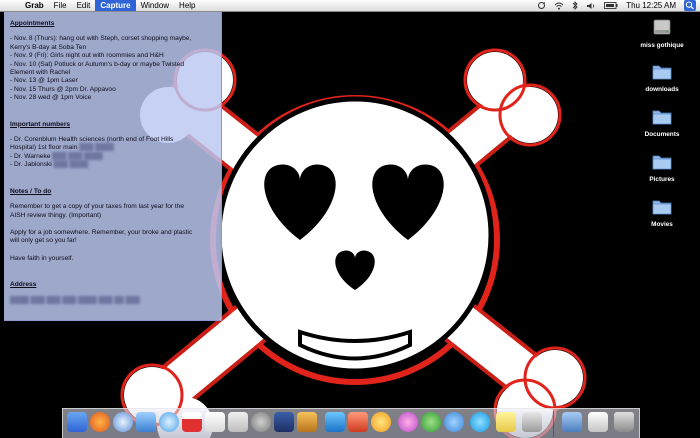  Describe the element at coordinates (11, 5) in the screenshot. I see `apple-menu-icon` at that location.